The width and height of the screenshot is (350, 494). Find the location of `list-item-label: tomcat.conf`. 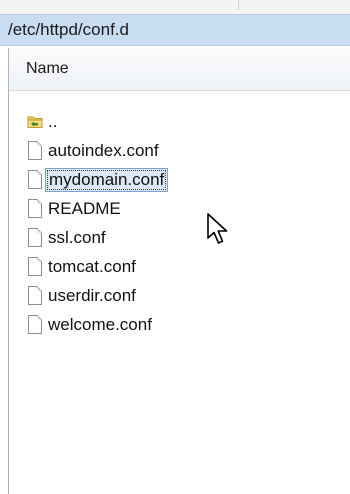

list-item-label: tomcat.conf is located at coordinates (92, 266).